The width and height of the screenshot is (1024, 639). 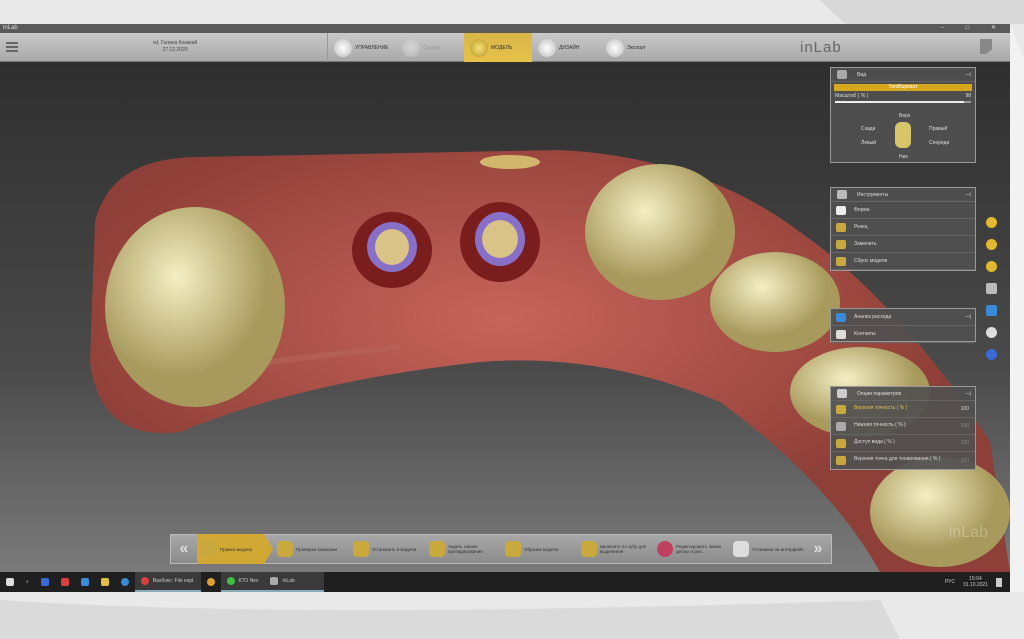 What do you see at coordinates (634, 47) in the screenshot?
I see `step-export: Экспорт` at bounding box center [634, 47].